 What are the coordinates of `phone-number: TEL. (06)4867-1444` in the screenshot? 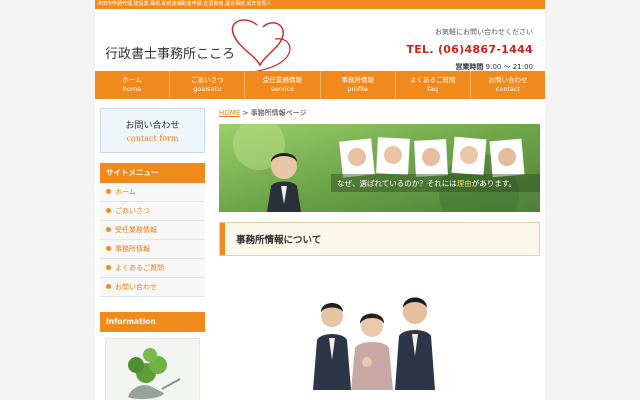 It's located at (469, 49).